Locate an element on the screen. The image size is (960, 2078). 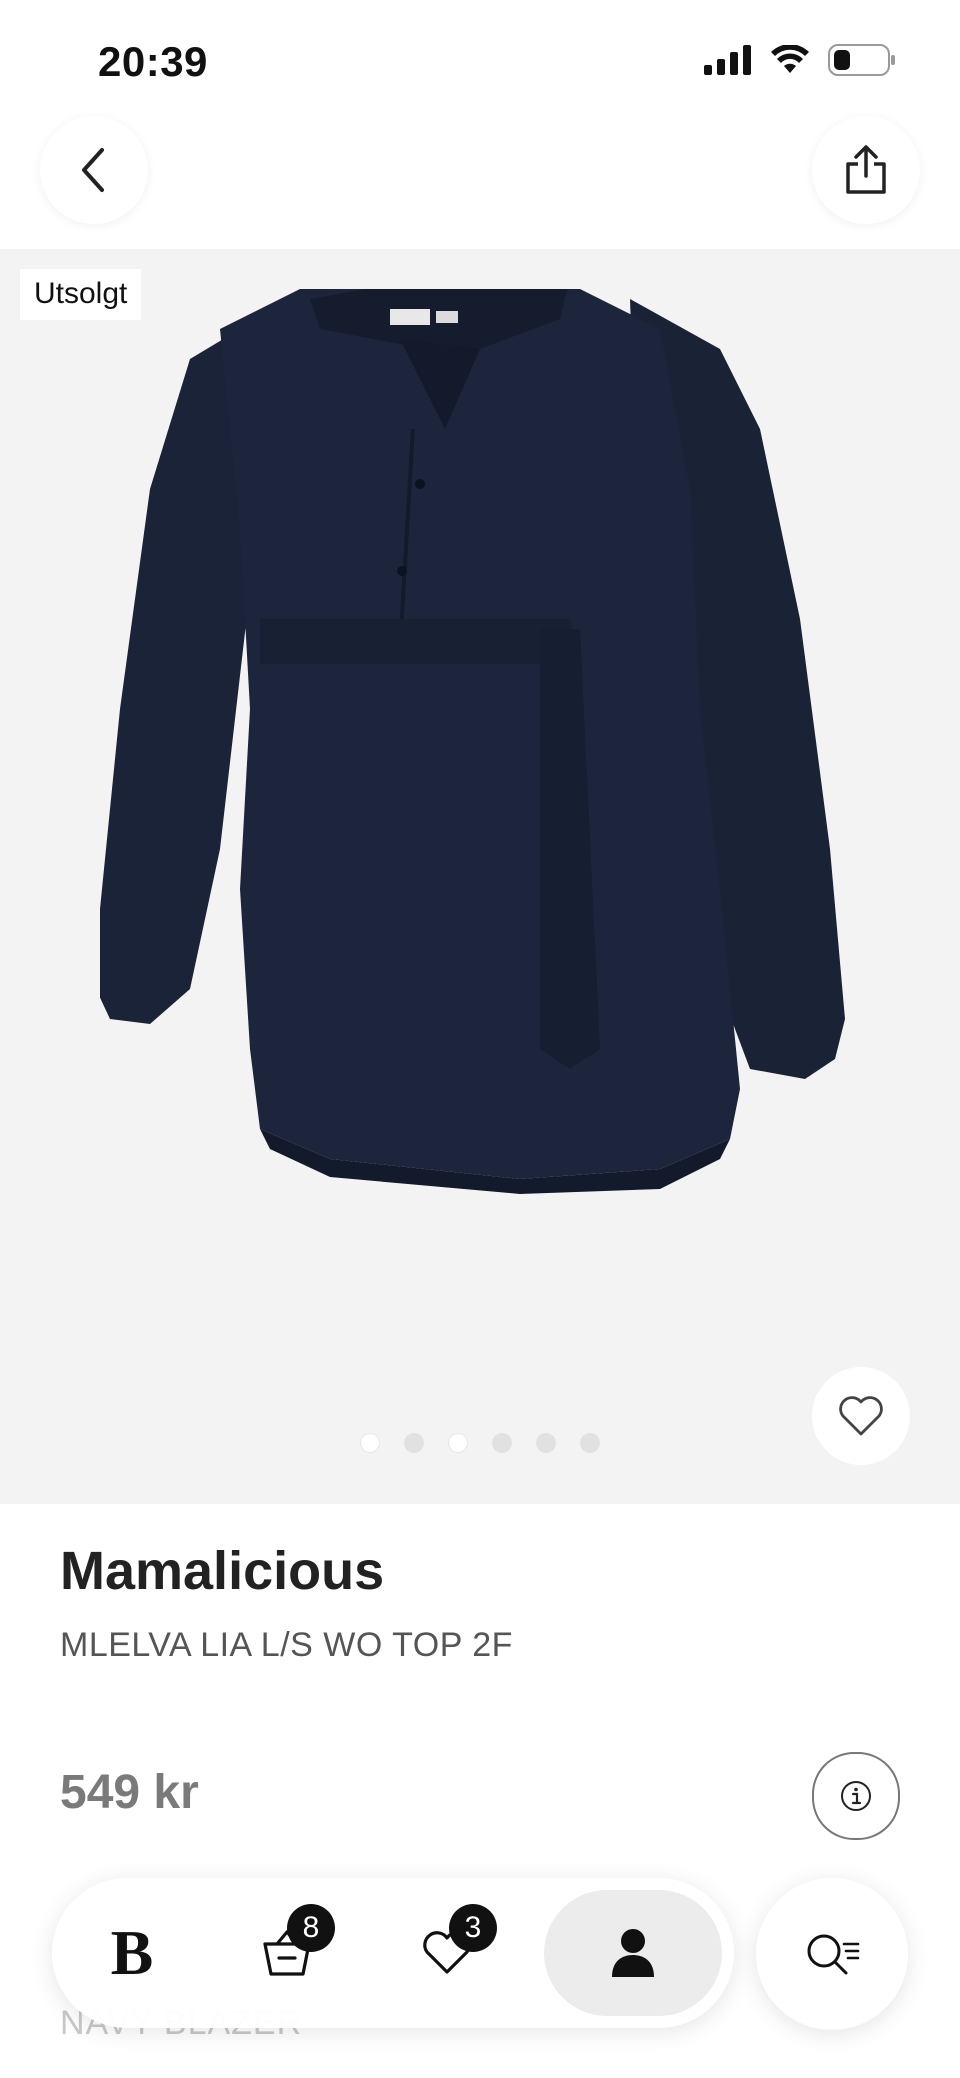
share-icon is located at coordinates (866, 169).